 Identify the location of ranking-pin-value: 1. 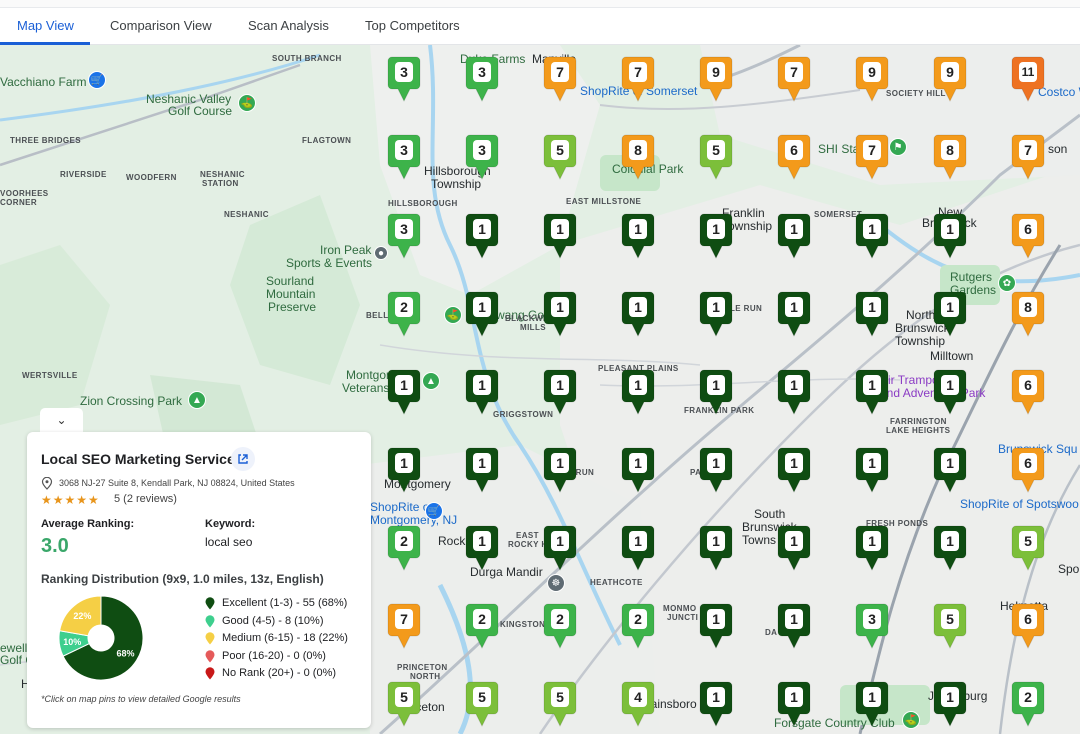
(716, 541).